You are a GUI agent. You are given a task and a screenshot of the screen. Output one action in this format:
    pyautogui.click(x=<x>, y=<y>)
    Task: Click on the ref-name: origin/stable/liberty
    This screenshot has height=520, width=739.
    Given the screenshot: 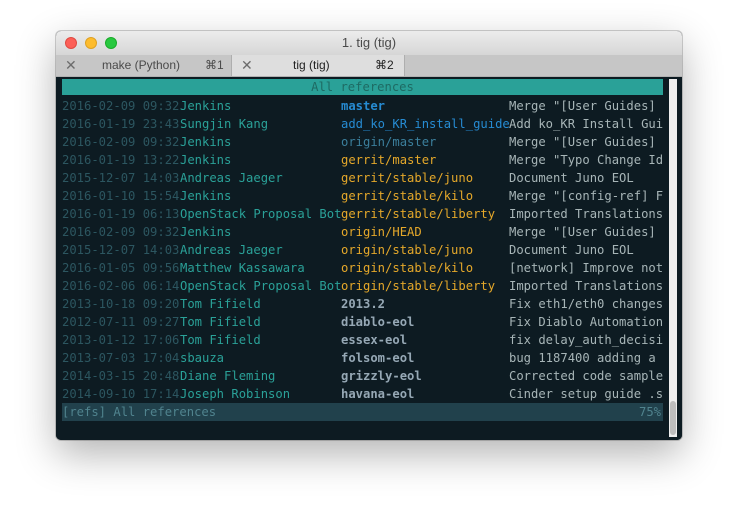 What is the action you would take?
    pyautogui.click(x=418, y=286)
    